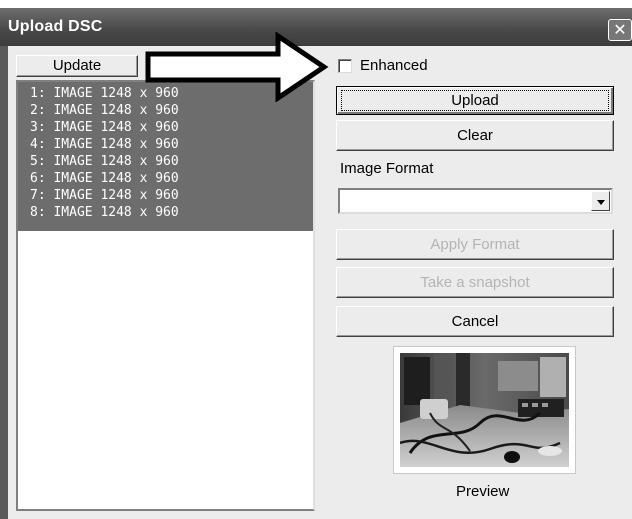  I want to click on take-snapshot-button-label: Take a snapshot, so click(475, 282).